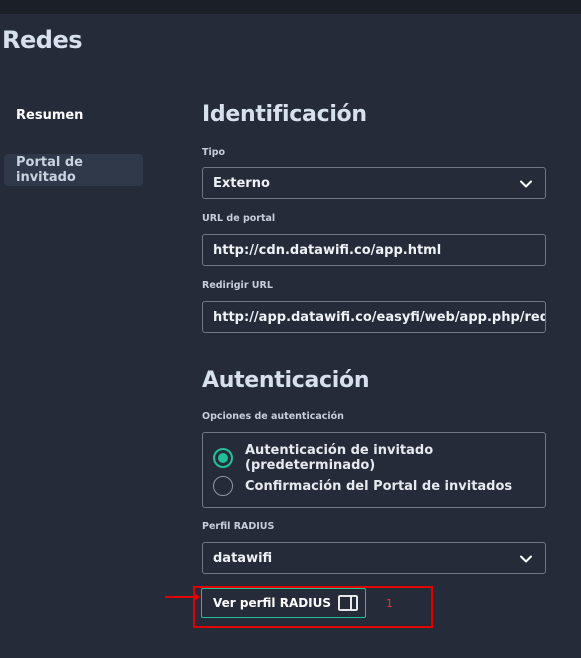 Image resolution: width=581 pixels, height=658 pixels. I want to click on sidebar-item-label: Resumen, so click(50, 115).